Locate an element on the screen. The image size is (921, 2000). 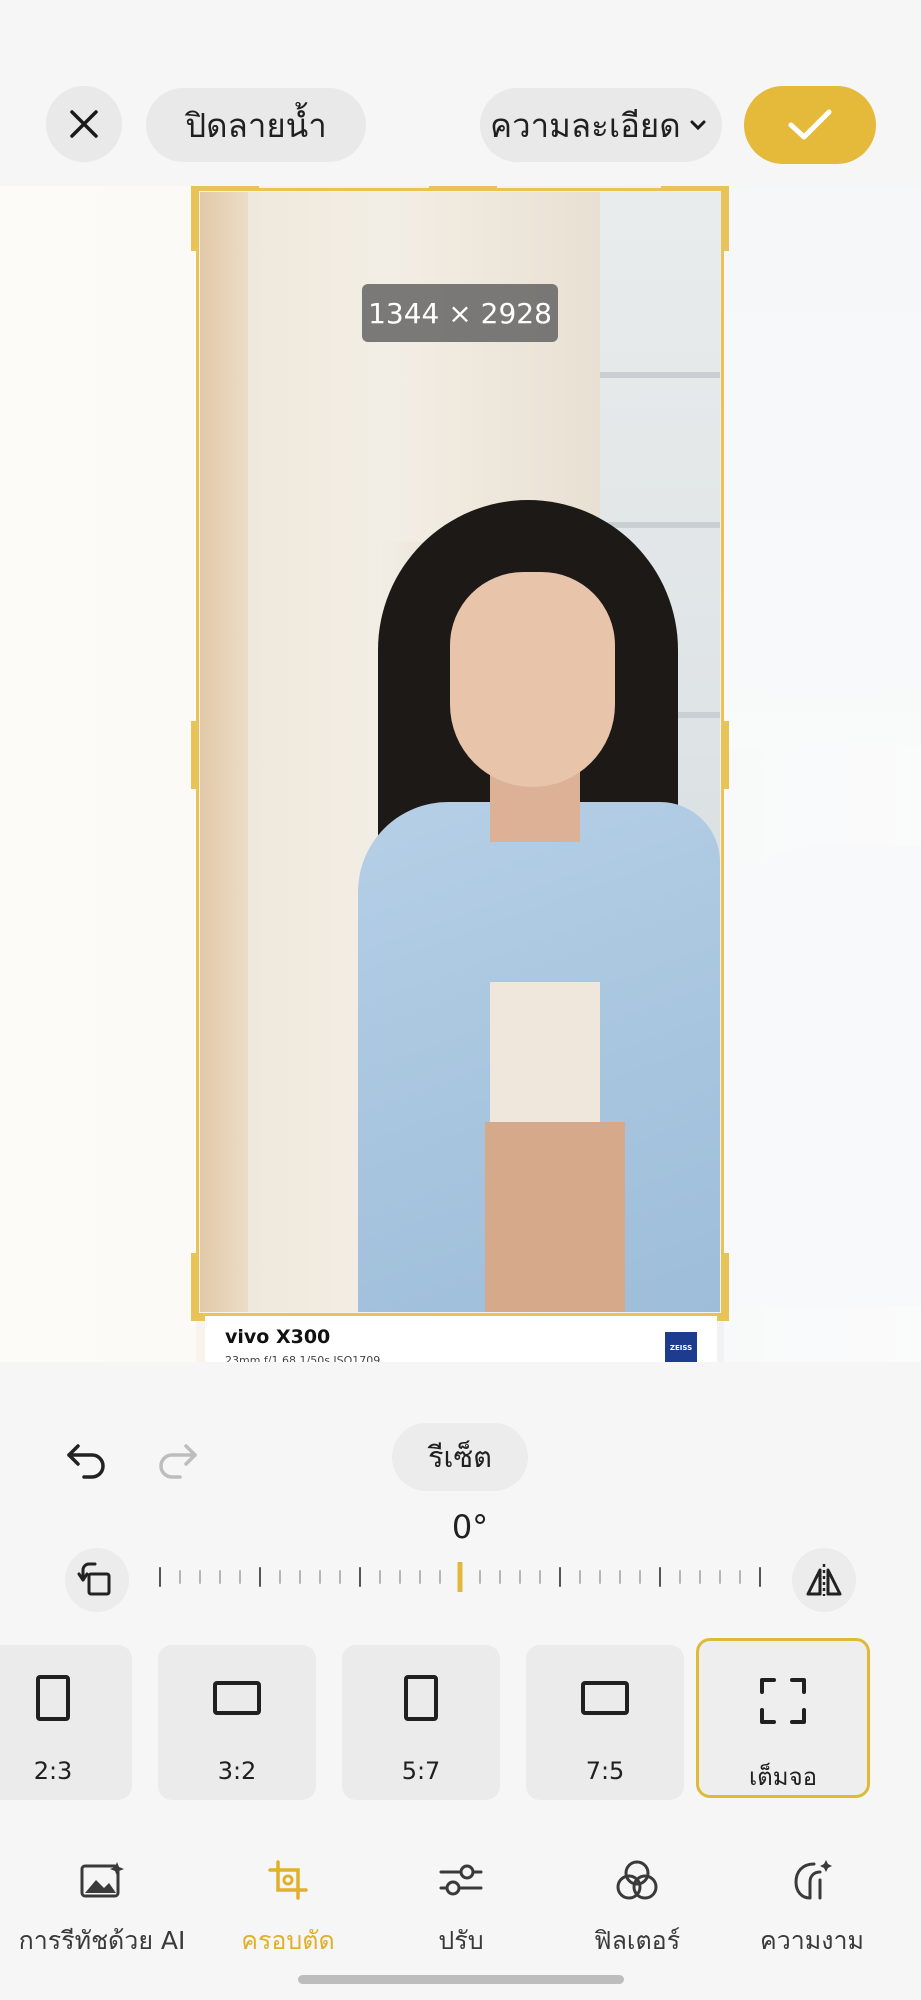
aspect-card-label: 2:3 is located at coordinates (53, 1771).